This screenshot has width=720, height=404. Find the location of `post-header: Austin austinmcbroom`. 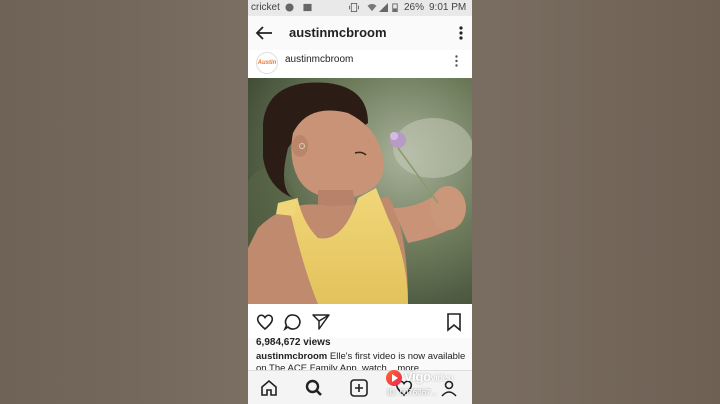

post-header: Austin austinmcbroom is located at coordinates (360, 64).